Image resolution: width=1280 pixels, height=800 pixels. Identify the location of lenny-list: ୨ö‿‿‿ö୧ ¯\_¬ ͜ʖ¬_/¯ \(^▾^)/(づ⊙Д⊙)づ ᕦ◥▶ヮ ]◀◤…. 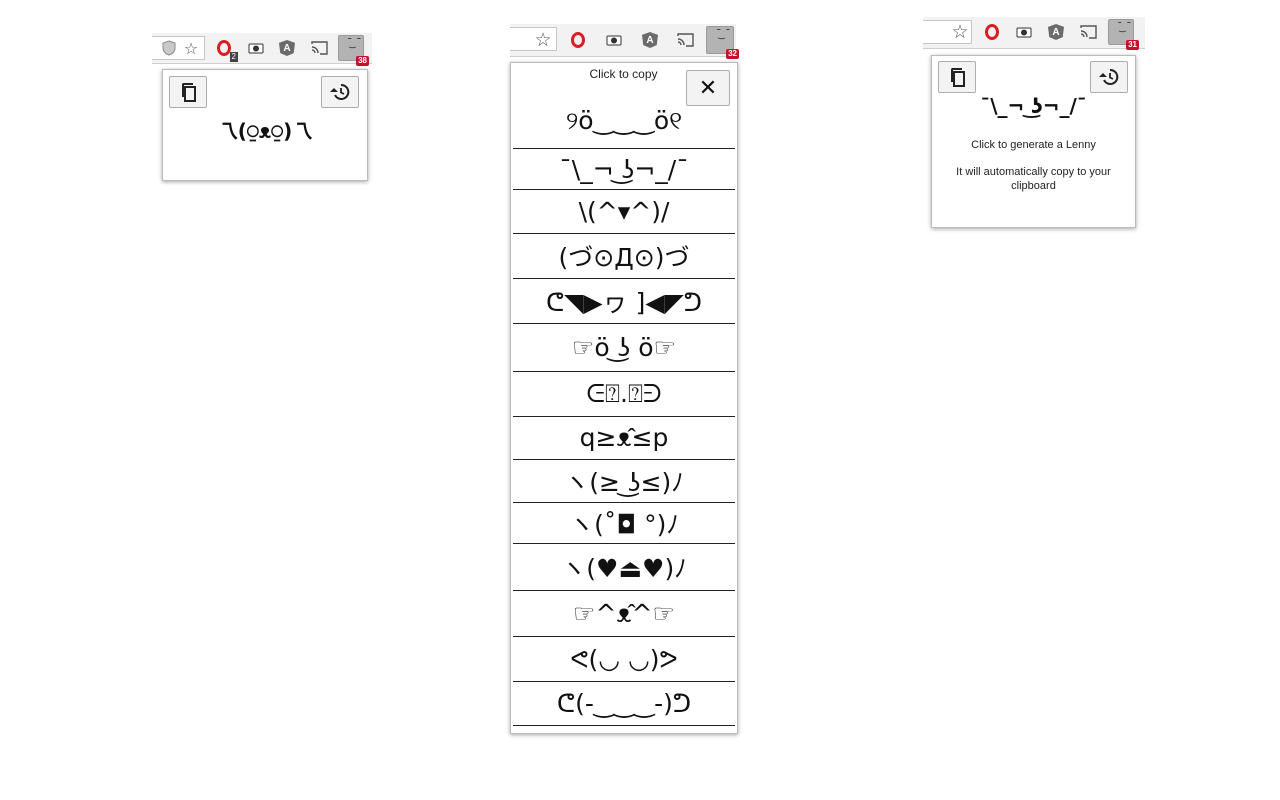
(624, 409).